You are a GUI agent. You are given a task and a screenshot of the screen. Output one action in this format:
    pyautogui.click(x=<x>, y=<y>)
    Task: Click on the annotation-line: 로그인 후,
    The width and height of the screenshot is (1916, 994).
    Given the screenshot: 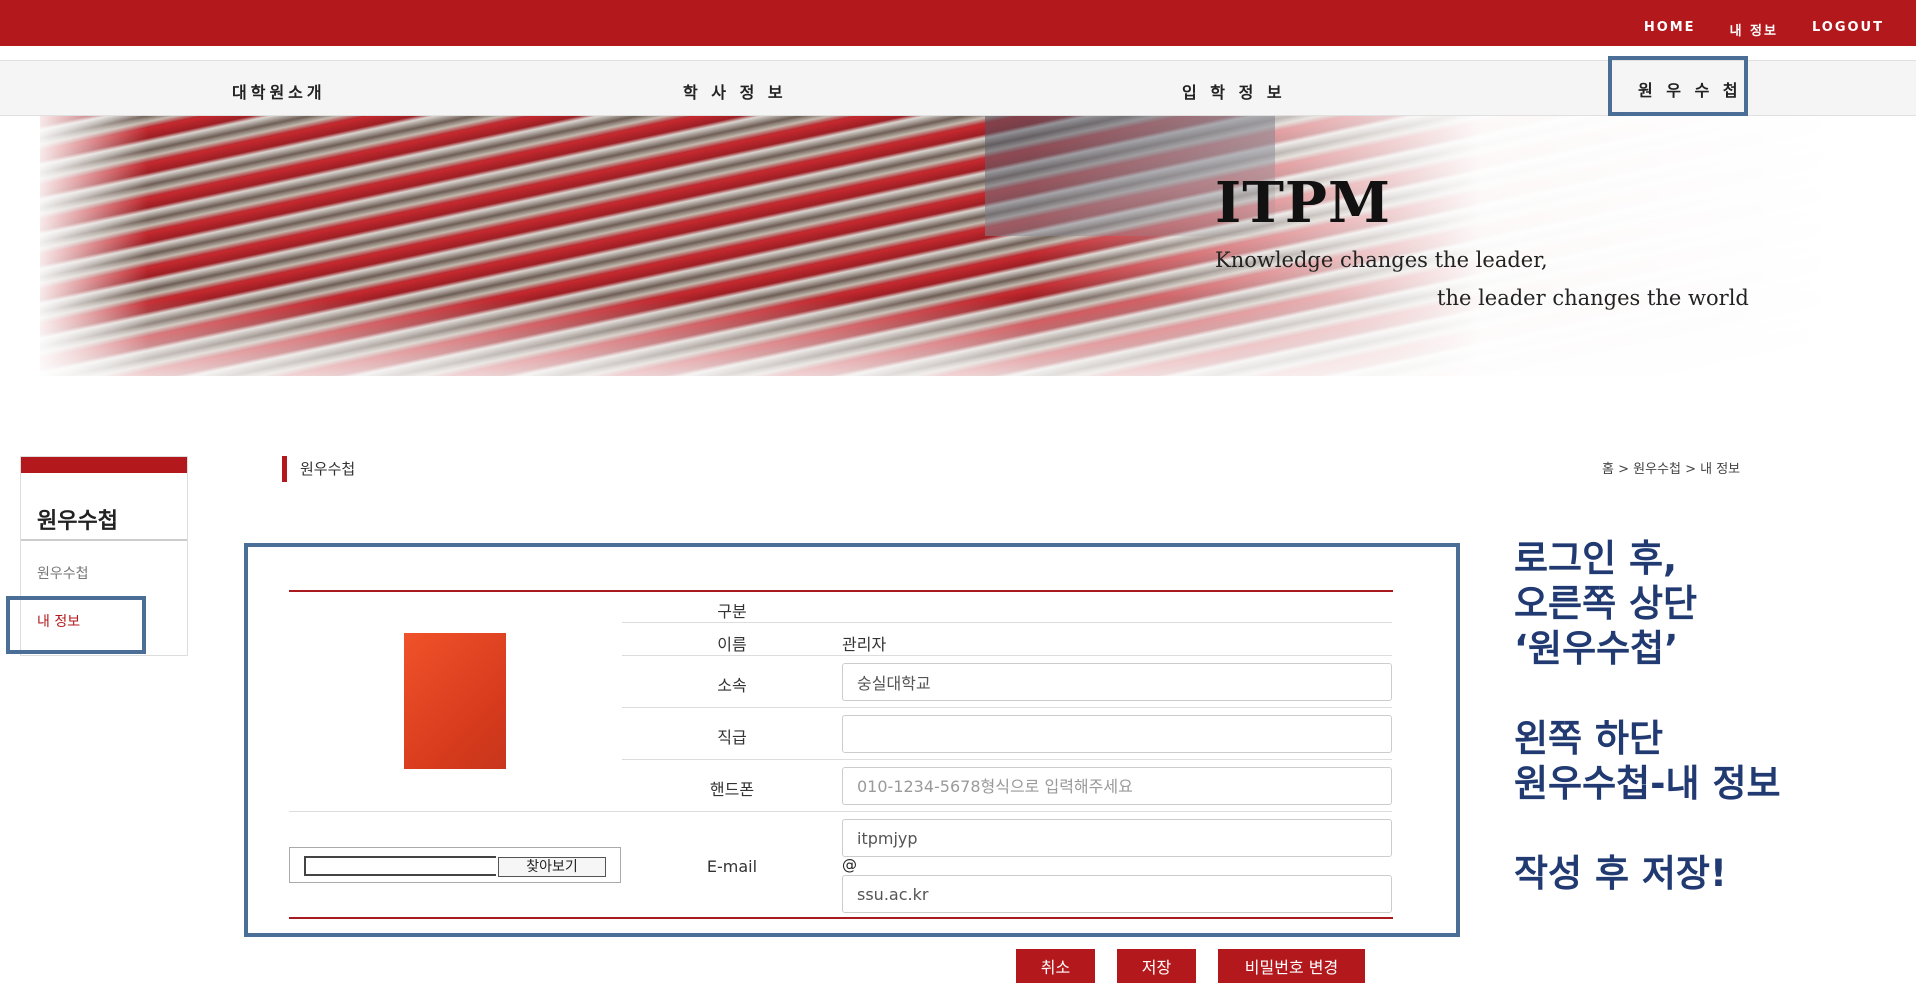 What is the action you would take?
    pyautogui.click(x=1596, y=558)
    